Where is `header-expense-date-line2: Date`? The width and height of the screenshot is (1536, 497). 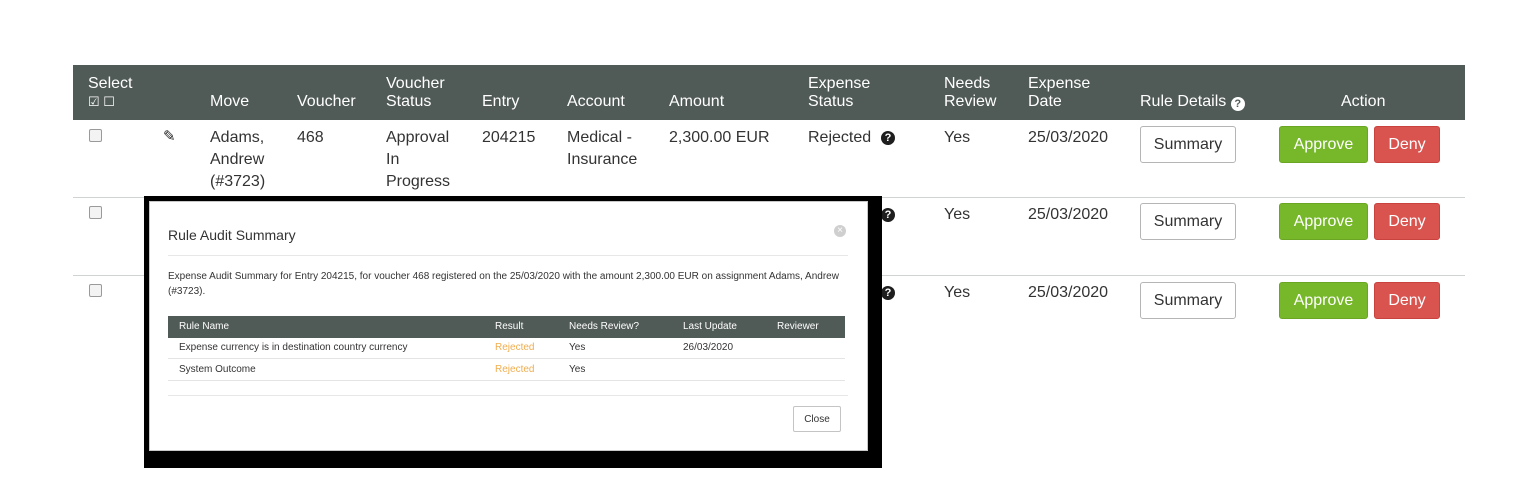 header-expense-date-line2: Date is located at coordinates (1045, 101).